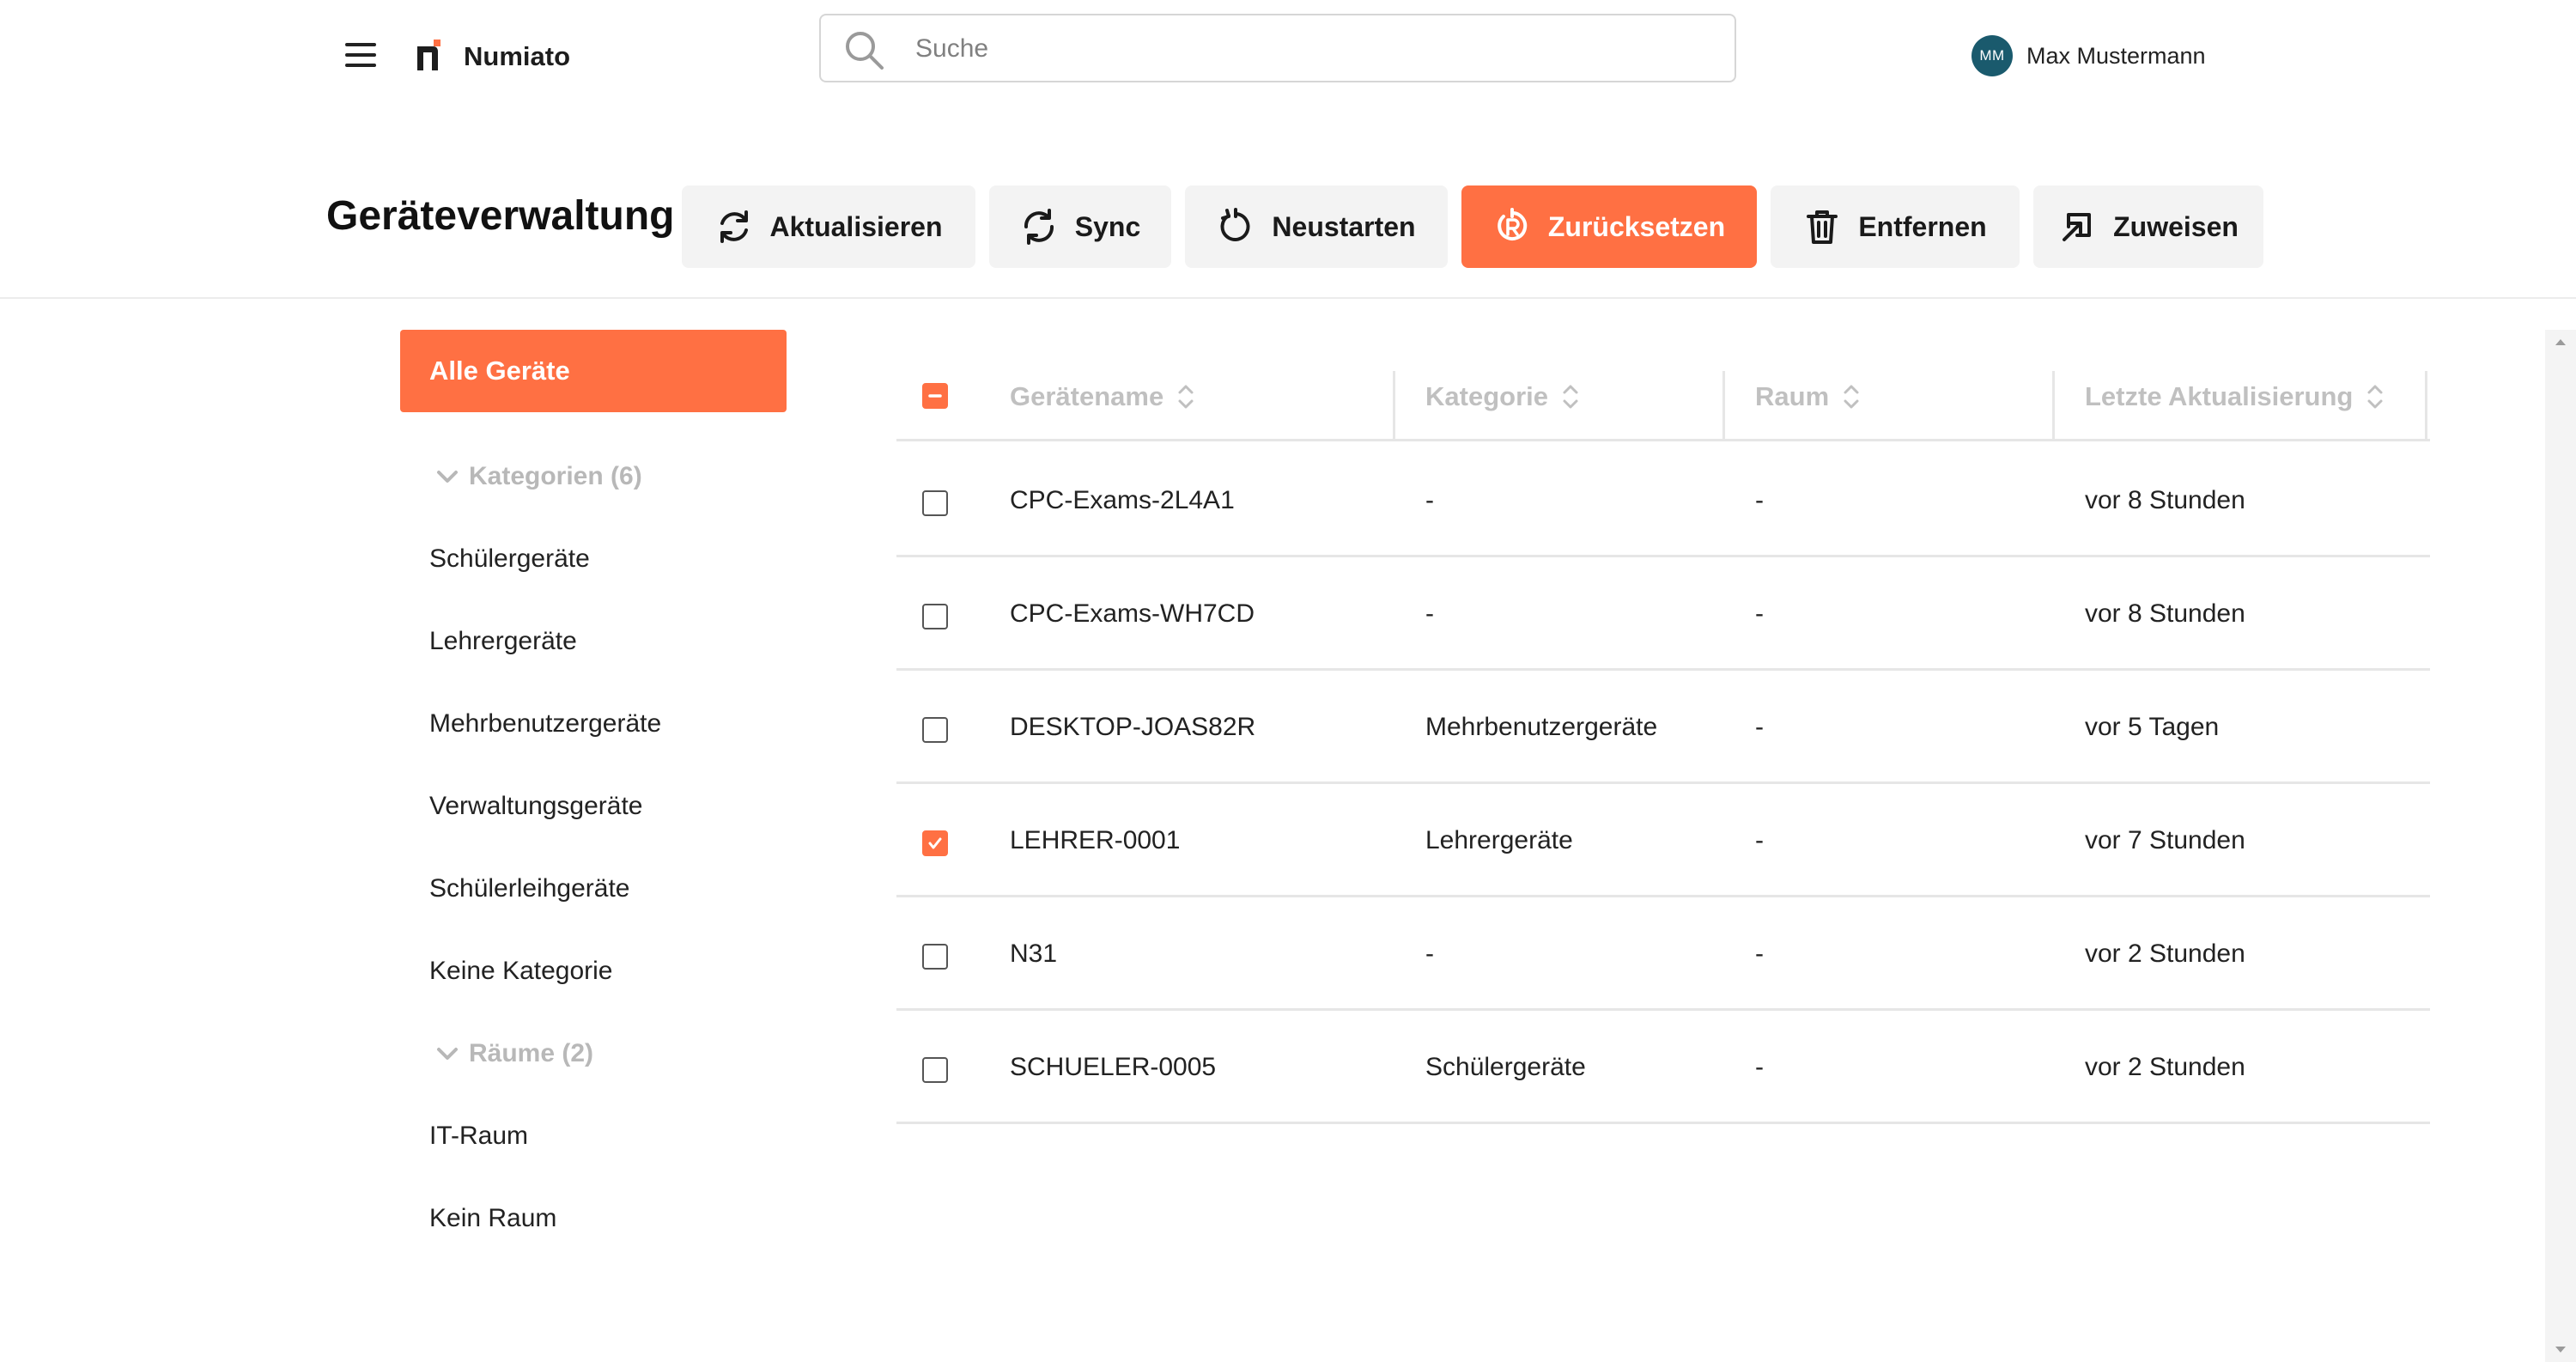 This screenshot has width=2576, height=1362. Describe the element at coordinates (1096, 840) in the screenshot. I see `device-name: LEHRER-0001` at that location.